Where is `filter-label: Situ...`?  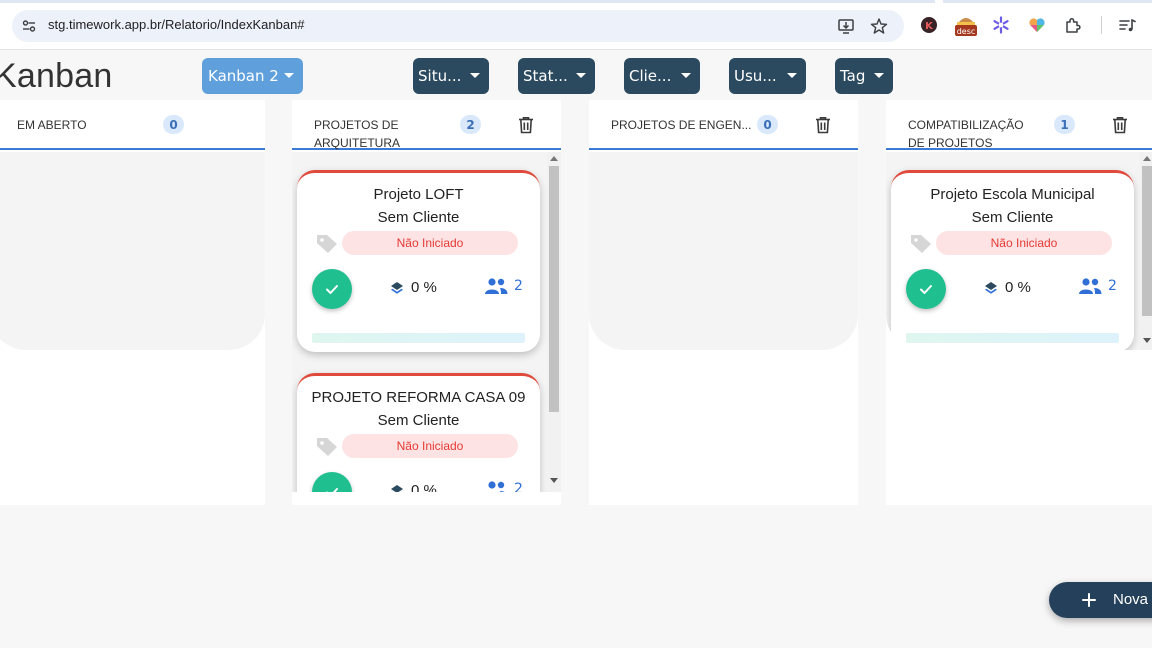 filter-label: Situ... is located at coordinates (440, 76).